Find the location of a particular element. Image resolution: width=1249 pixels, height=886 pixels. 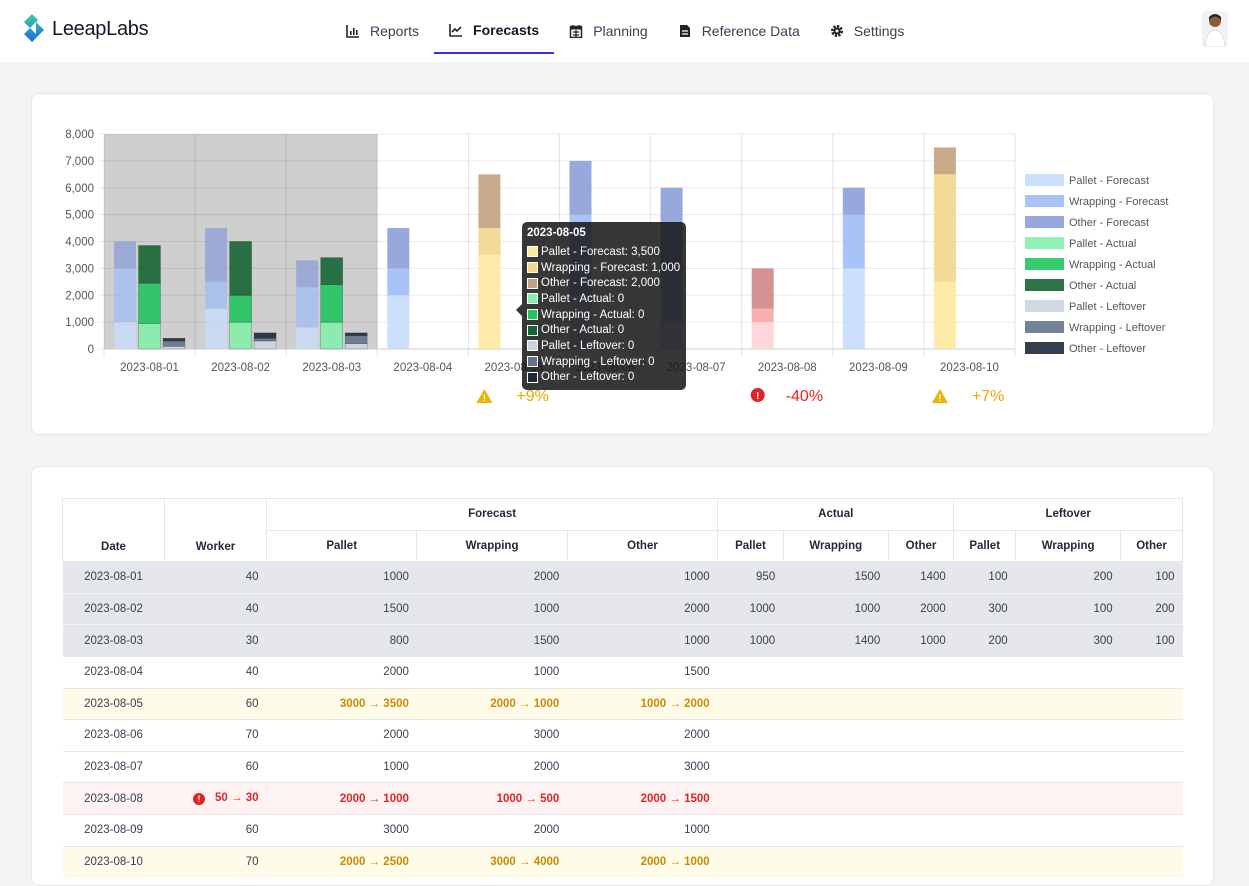

bar-forecast-other is located at coordinates (307, 274).